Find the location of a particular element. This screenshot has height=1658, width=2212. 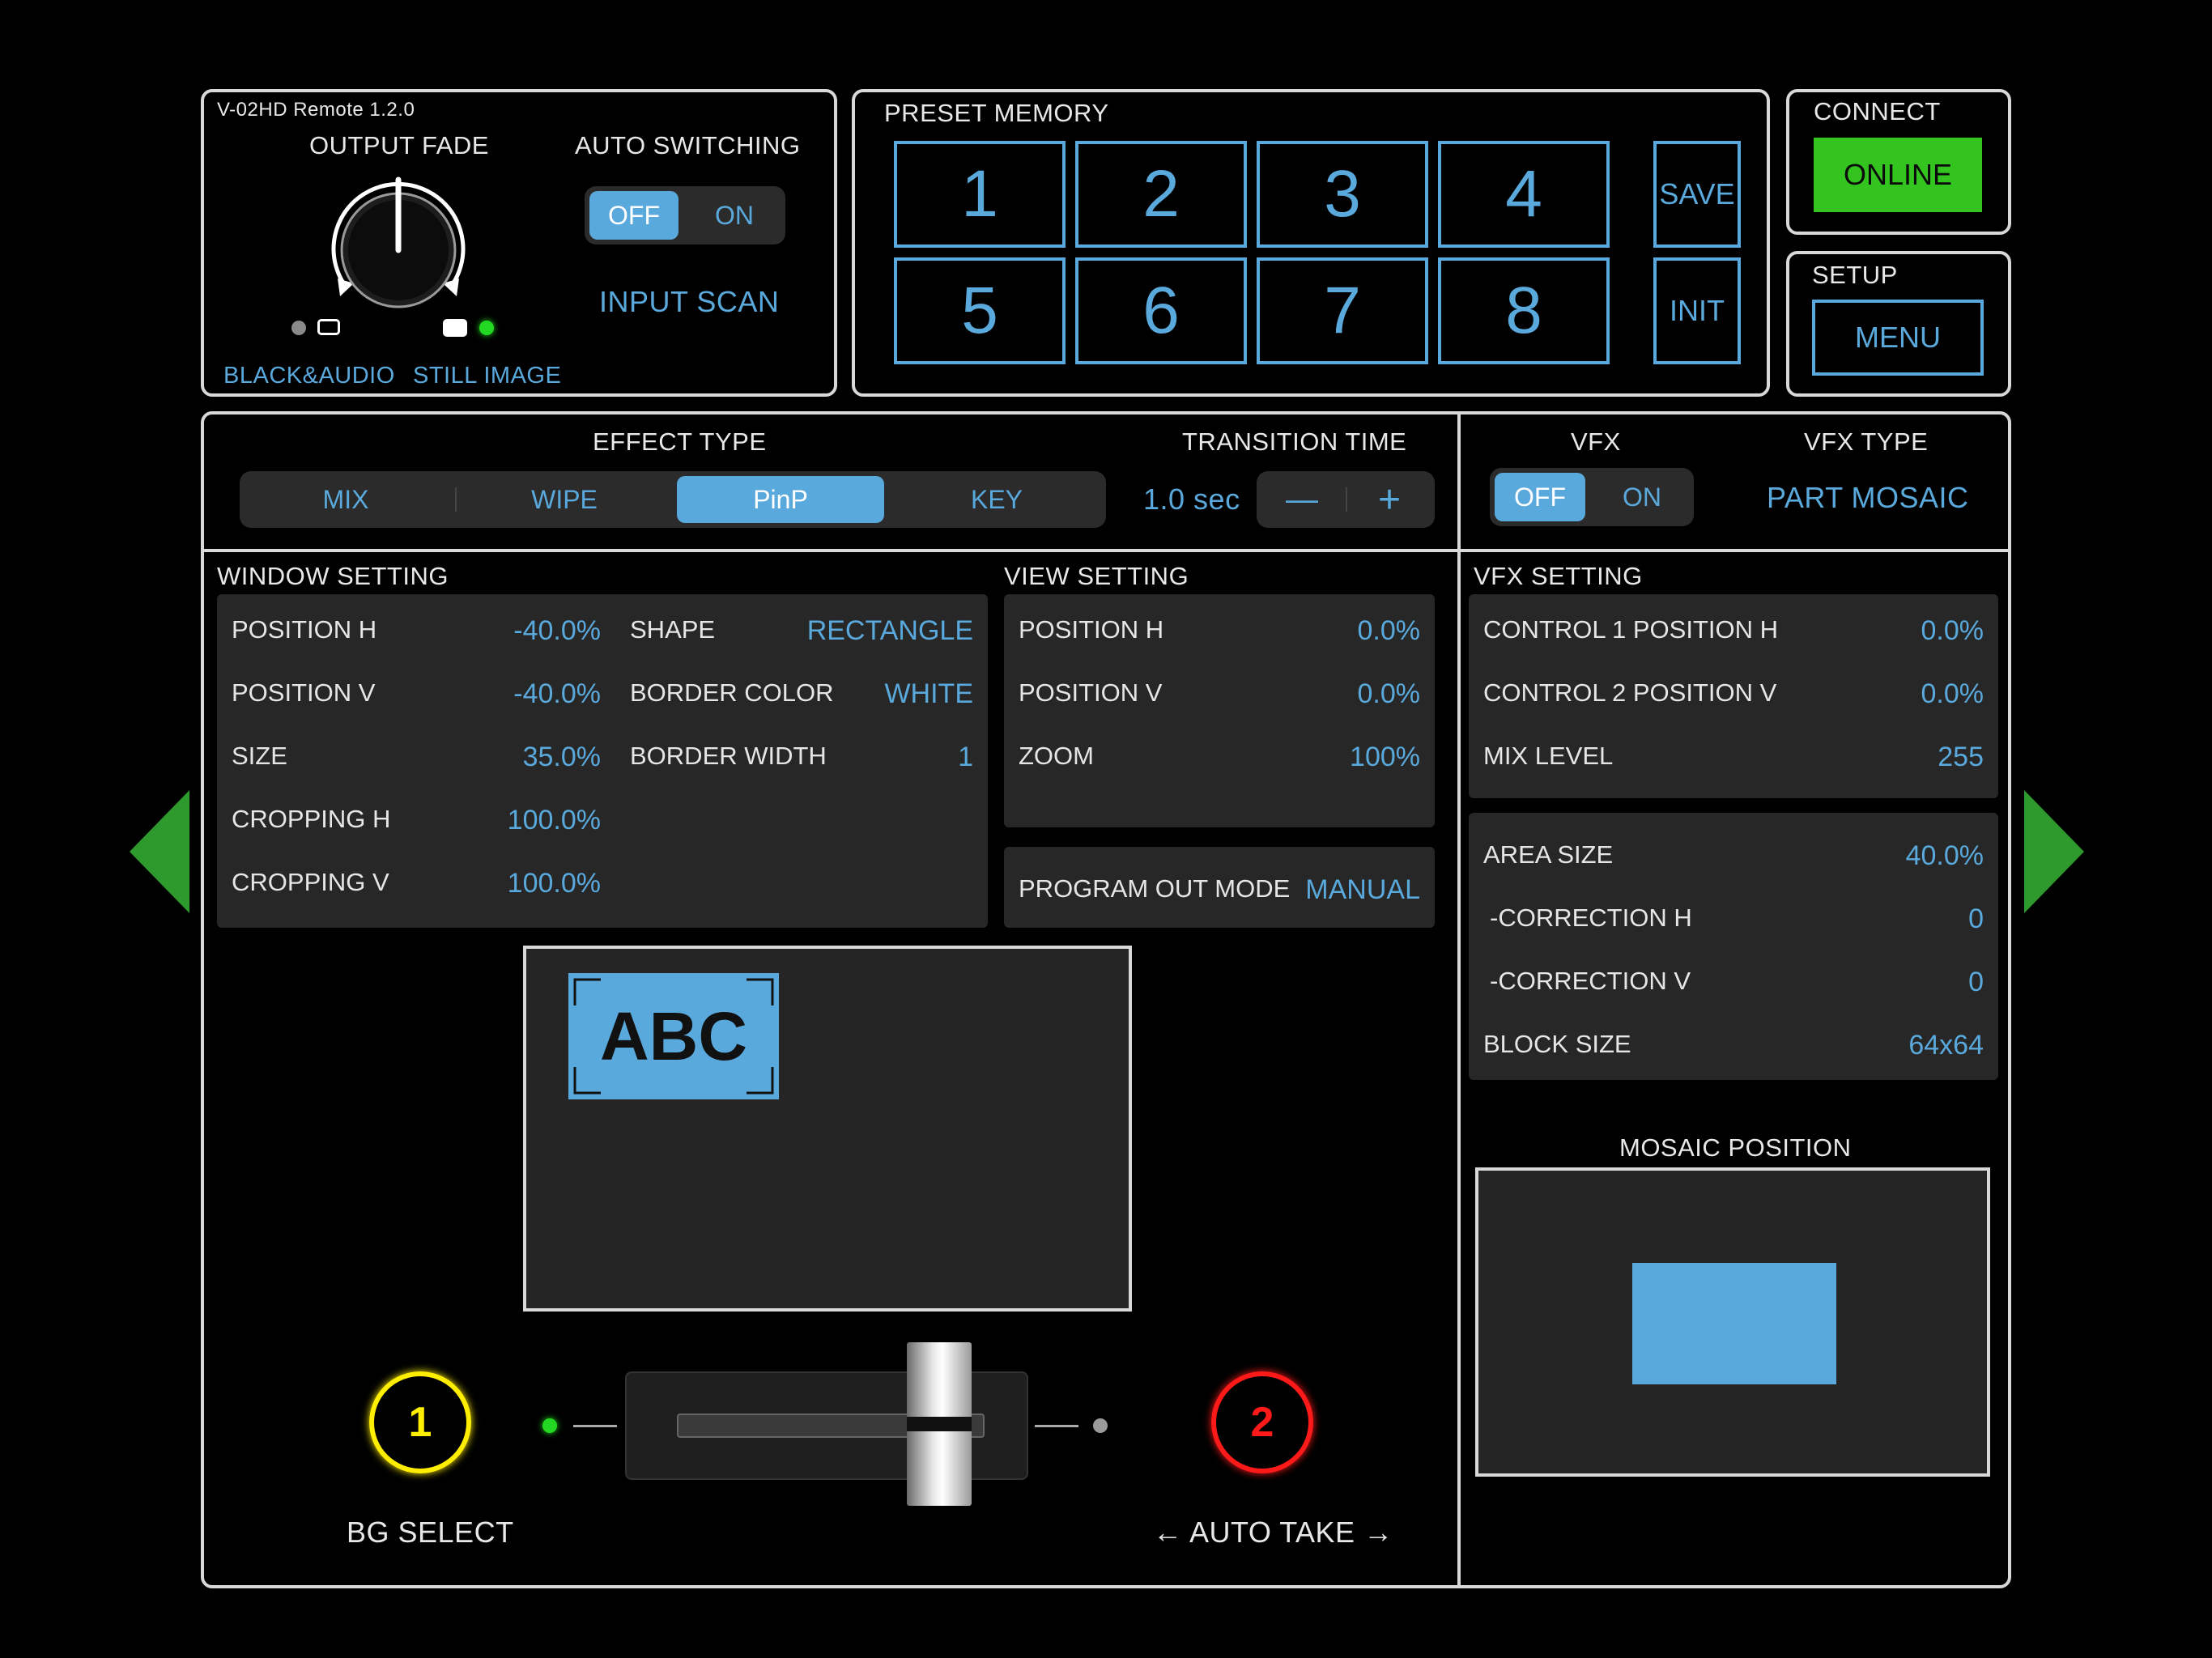

transition-plus-button: + is located at coordinates (1389, 499).